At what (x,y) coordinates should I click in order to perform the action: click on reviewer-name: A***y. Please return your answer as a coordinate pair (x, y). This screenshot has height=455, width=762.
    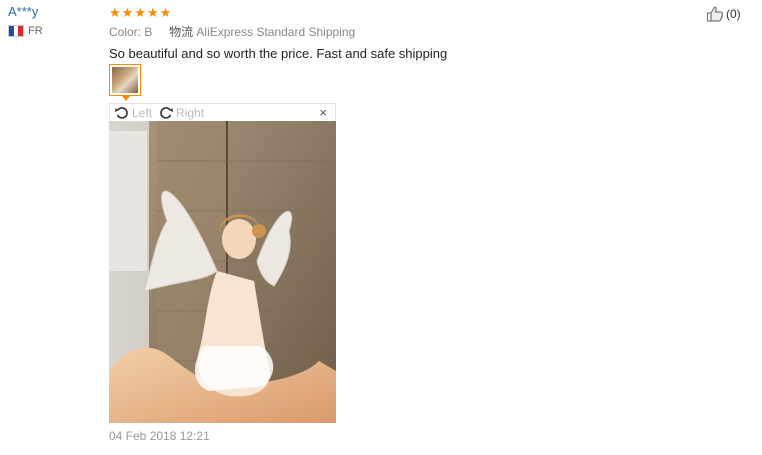
    Looking at the image, I should click on (25, 12).